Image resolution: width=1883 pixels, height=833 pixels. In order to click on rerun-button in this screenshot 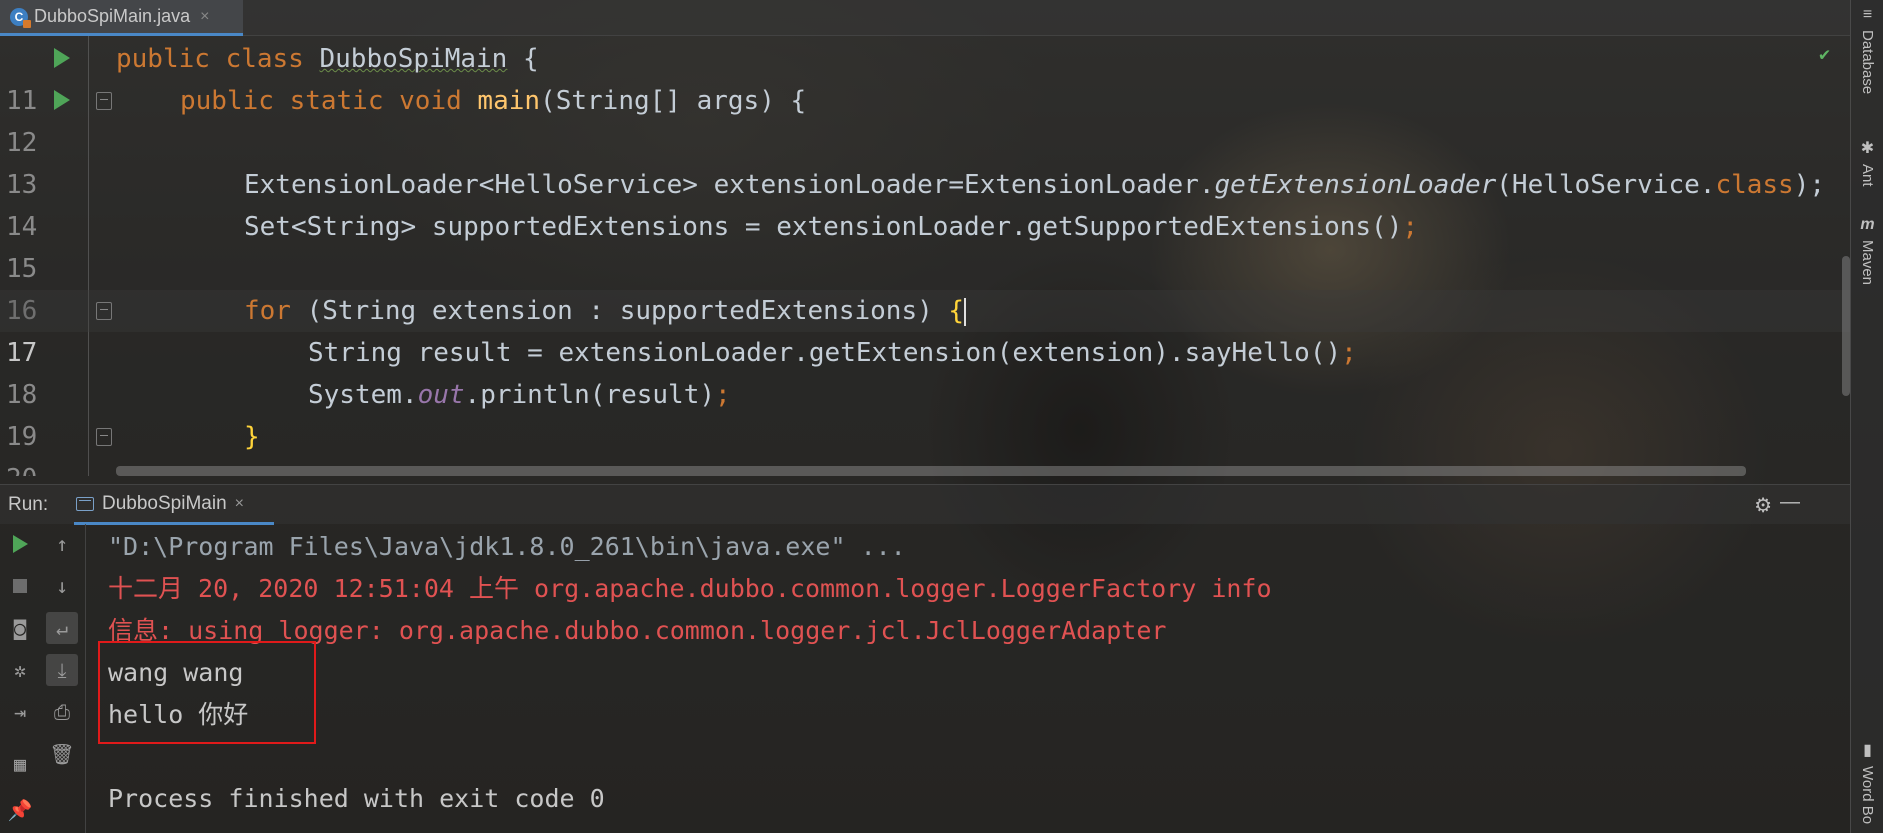, I will do `click(20, 544)`.